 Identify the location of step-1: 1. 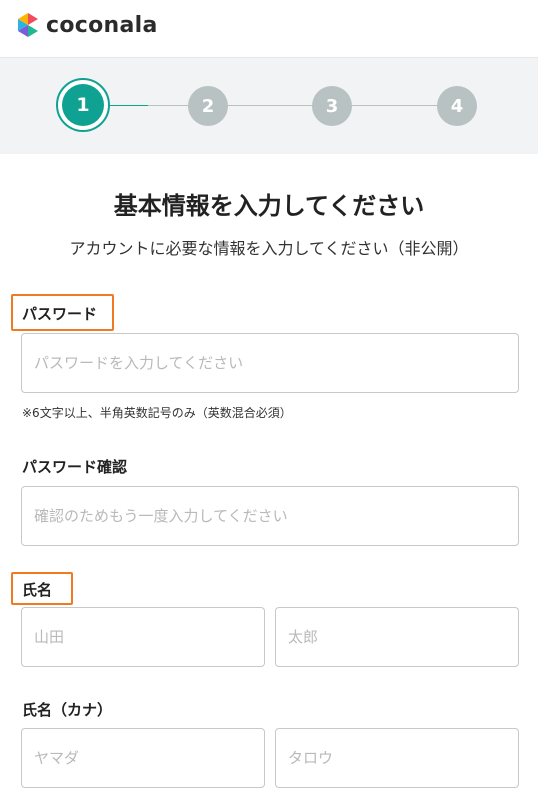
(83, 105).